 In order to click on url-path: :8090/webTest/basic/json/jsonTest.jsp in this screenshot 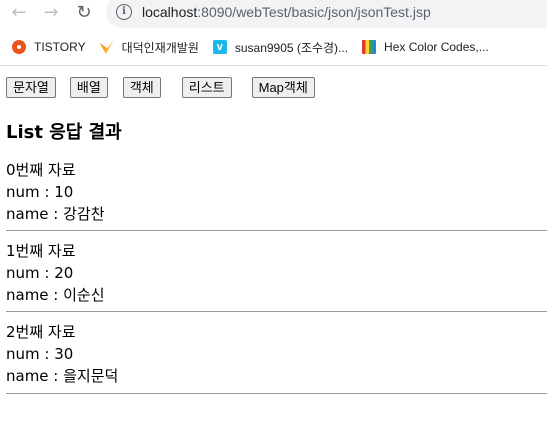, I will do `click(314, 12)`.